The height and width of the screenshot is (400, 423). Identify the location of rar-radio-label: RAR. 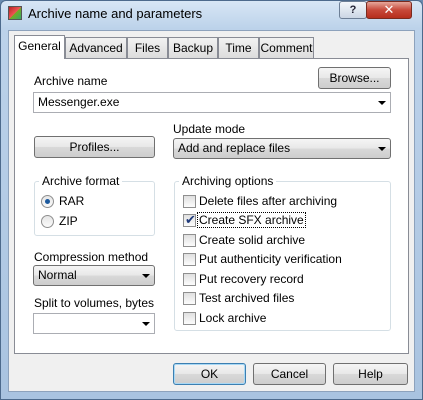
(71, 201).